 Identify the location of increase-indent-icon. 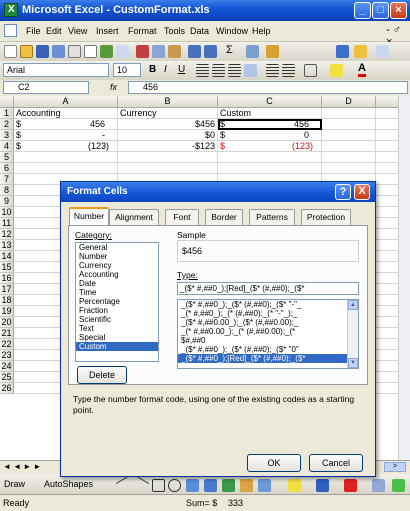
(288, 70).